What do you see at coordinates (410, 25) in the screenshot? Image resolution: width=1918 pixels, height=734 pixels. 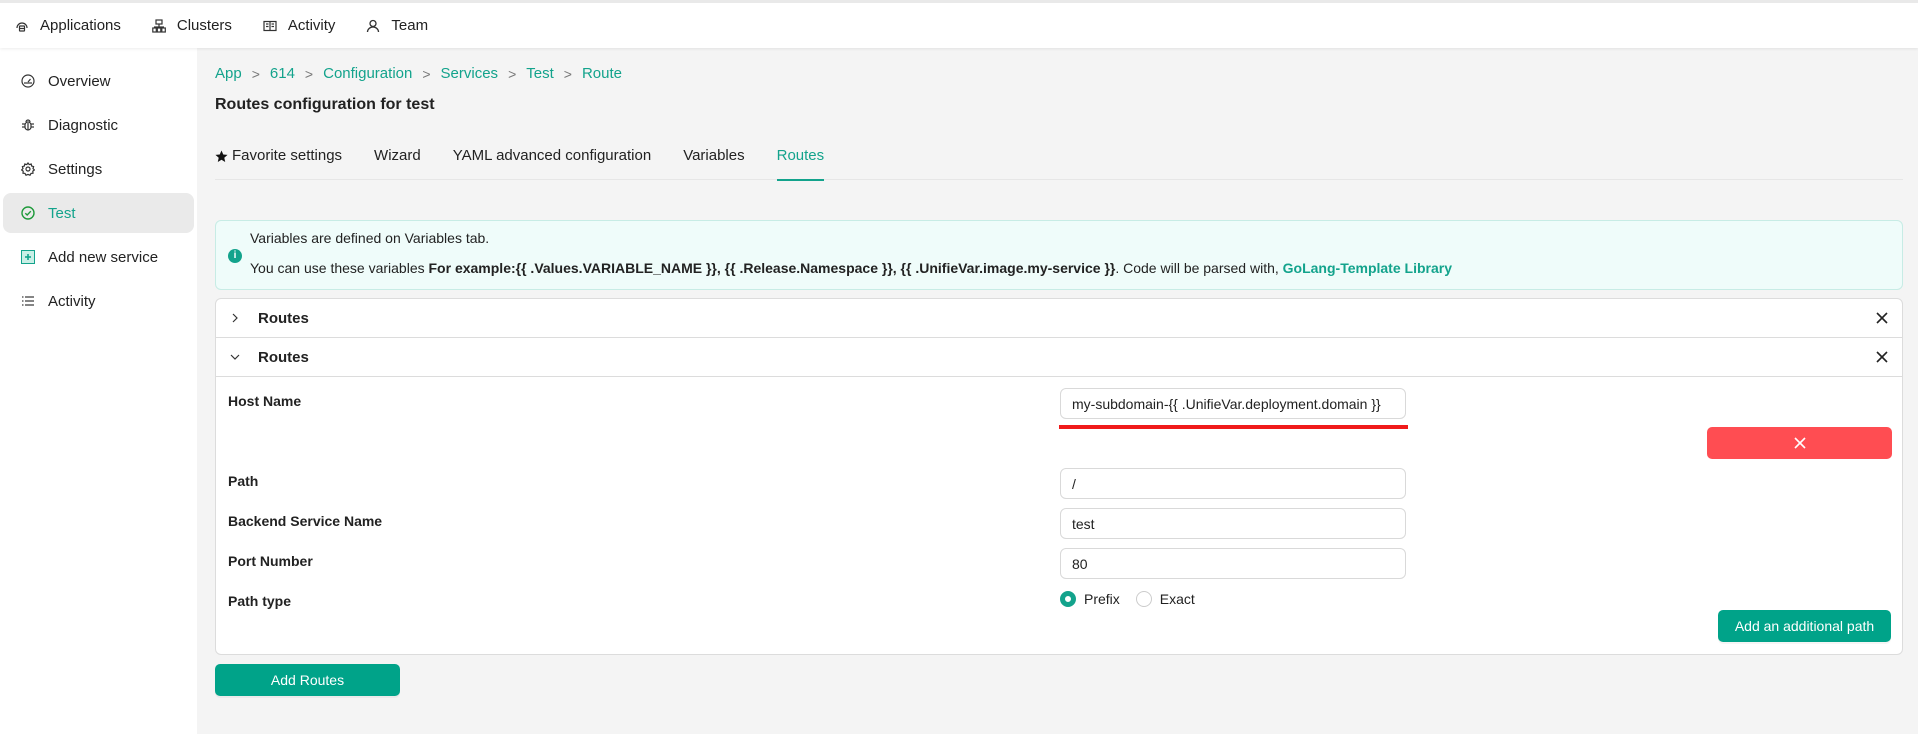 I see `topnav-label: Team` at bounding box center [410, 25].